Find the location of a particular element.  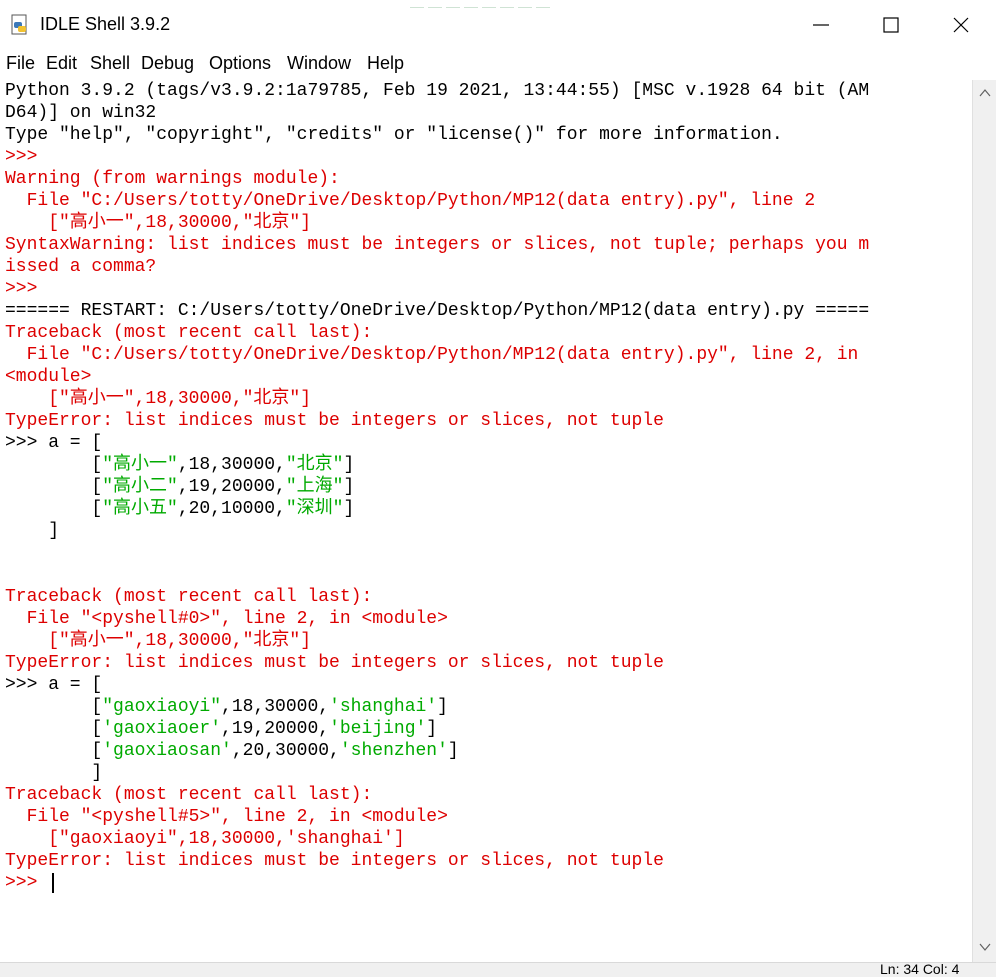

shell-line: D64)] on win32 is located at coordinates (80, 113).